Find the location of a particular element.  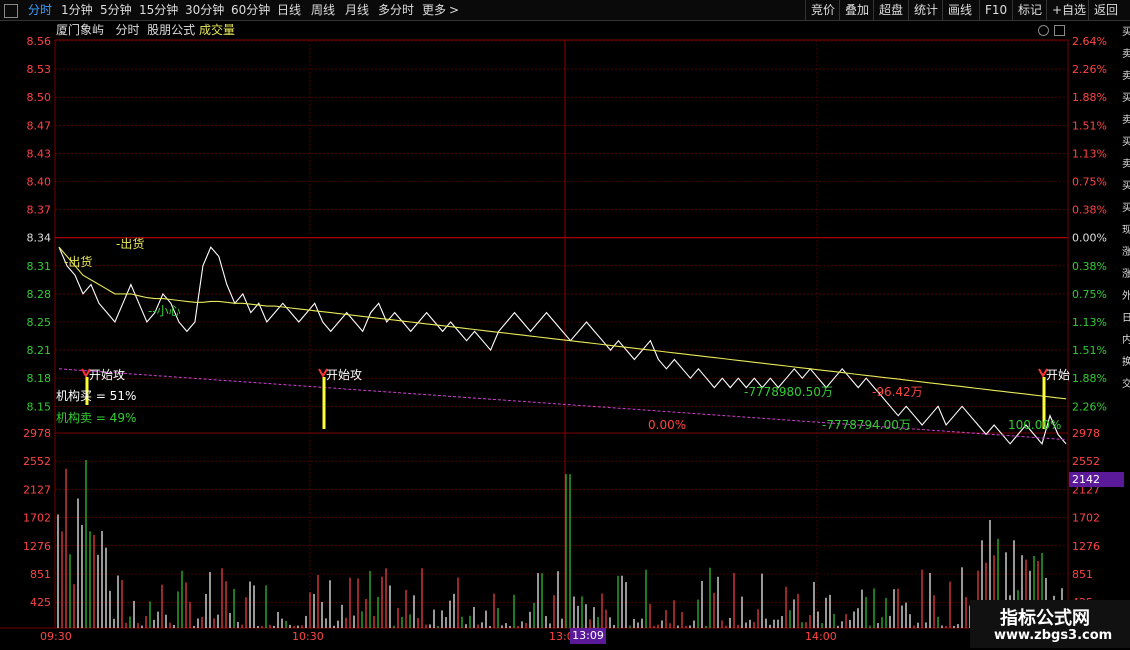

net-flow-2: -7778794.00万 is located at coordinates (866, 425).